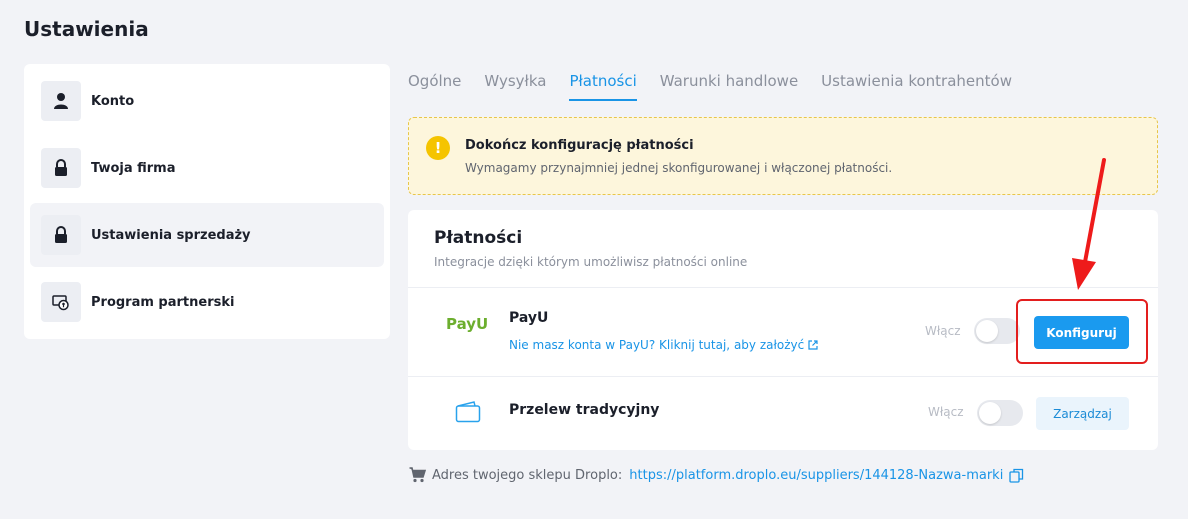 This screenshot has height=519, width=1188. Describe the element at coordinates (529, 318) in the screenshot. I see `payu-name: PayU` at that location.